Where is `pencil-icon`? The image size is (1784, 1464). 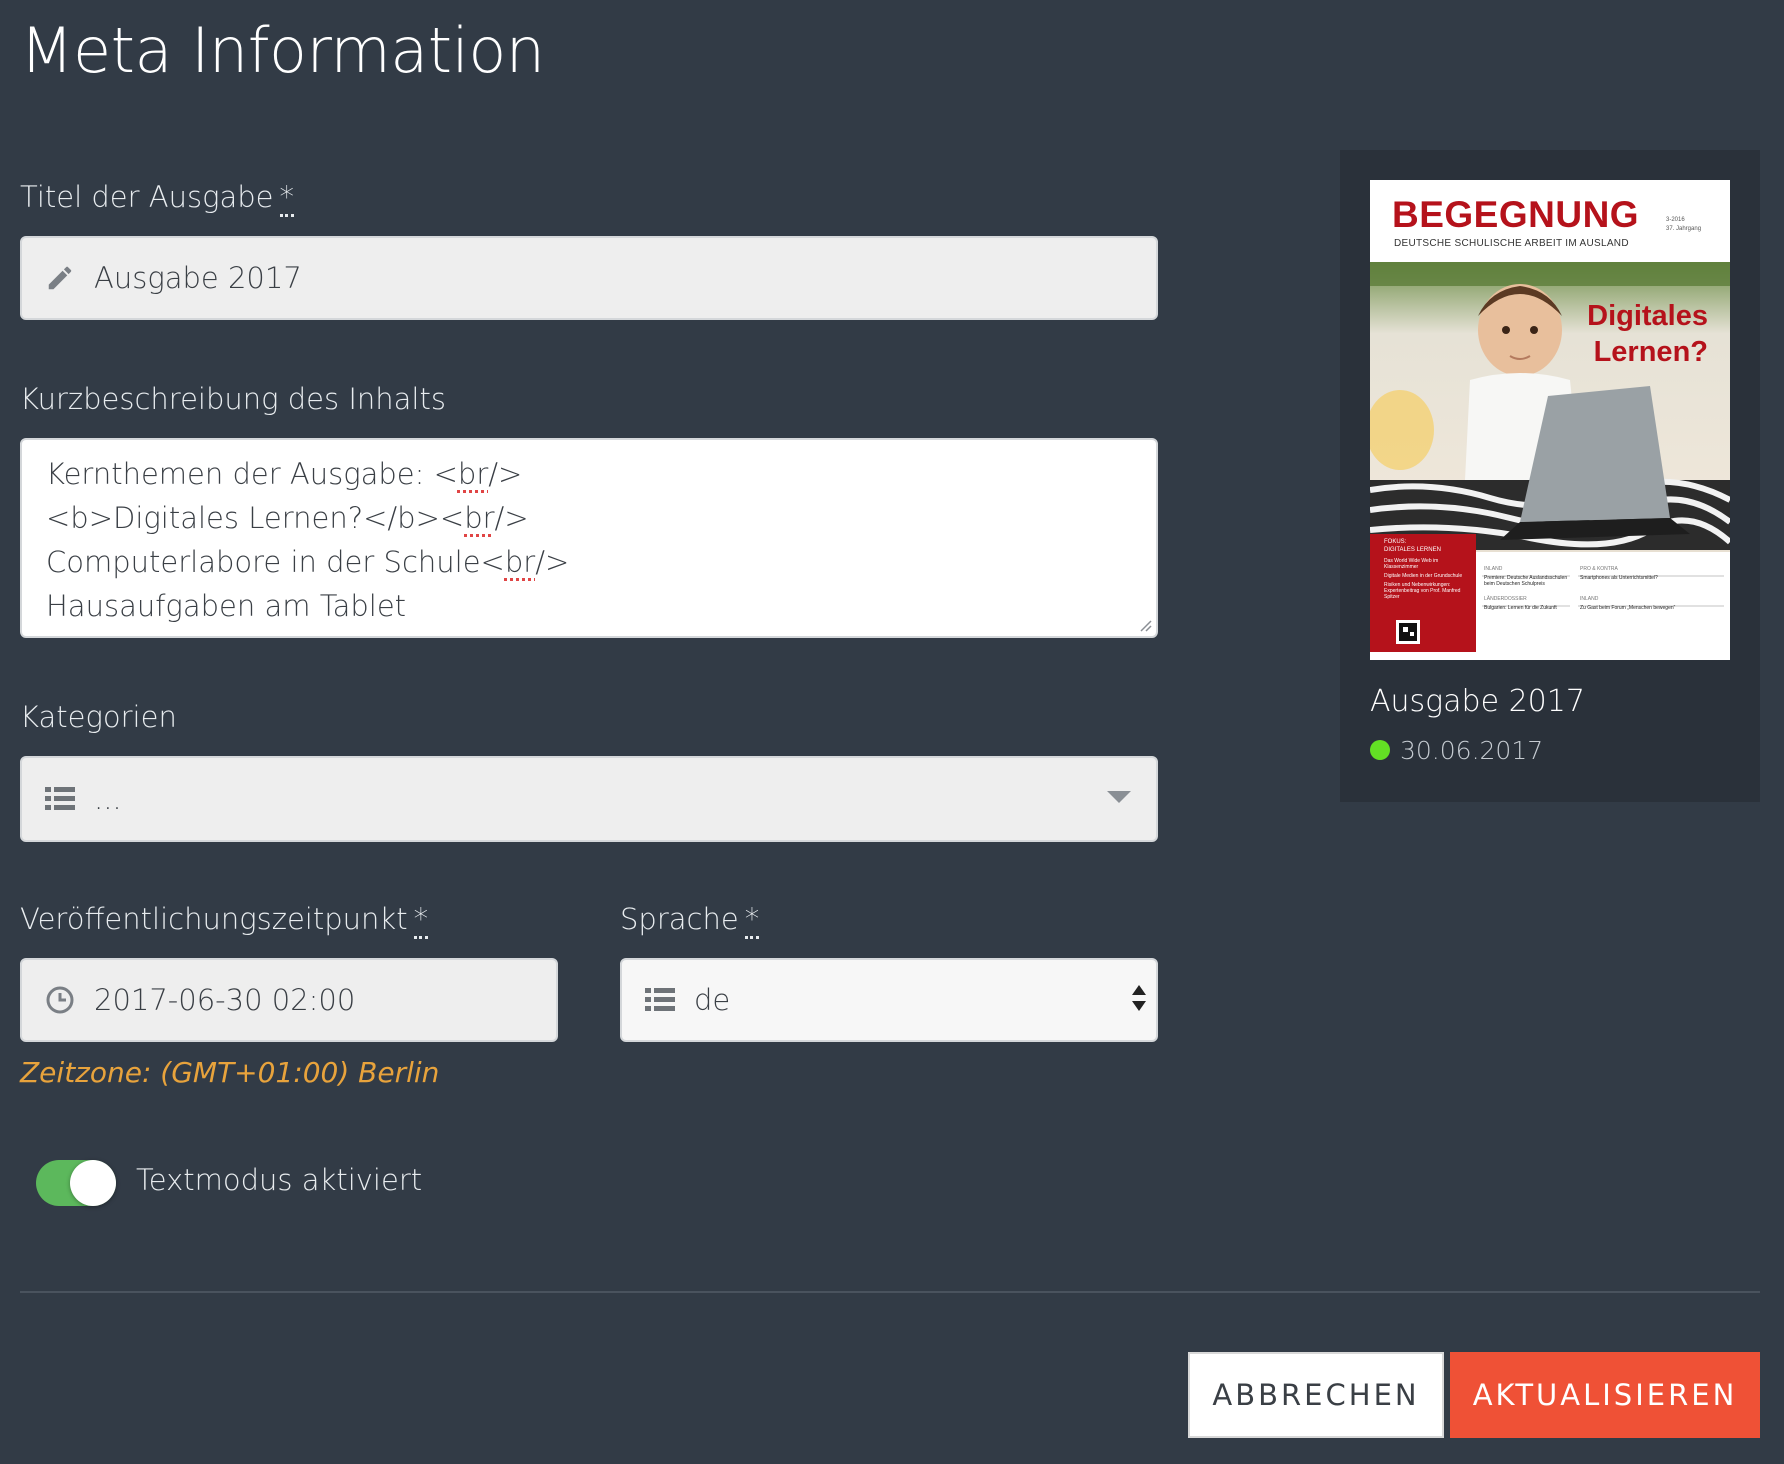 pencil-icon is located at coordinates (60, 278).